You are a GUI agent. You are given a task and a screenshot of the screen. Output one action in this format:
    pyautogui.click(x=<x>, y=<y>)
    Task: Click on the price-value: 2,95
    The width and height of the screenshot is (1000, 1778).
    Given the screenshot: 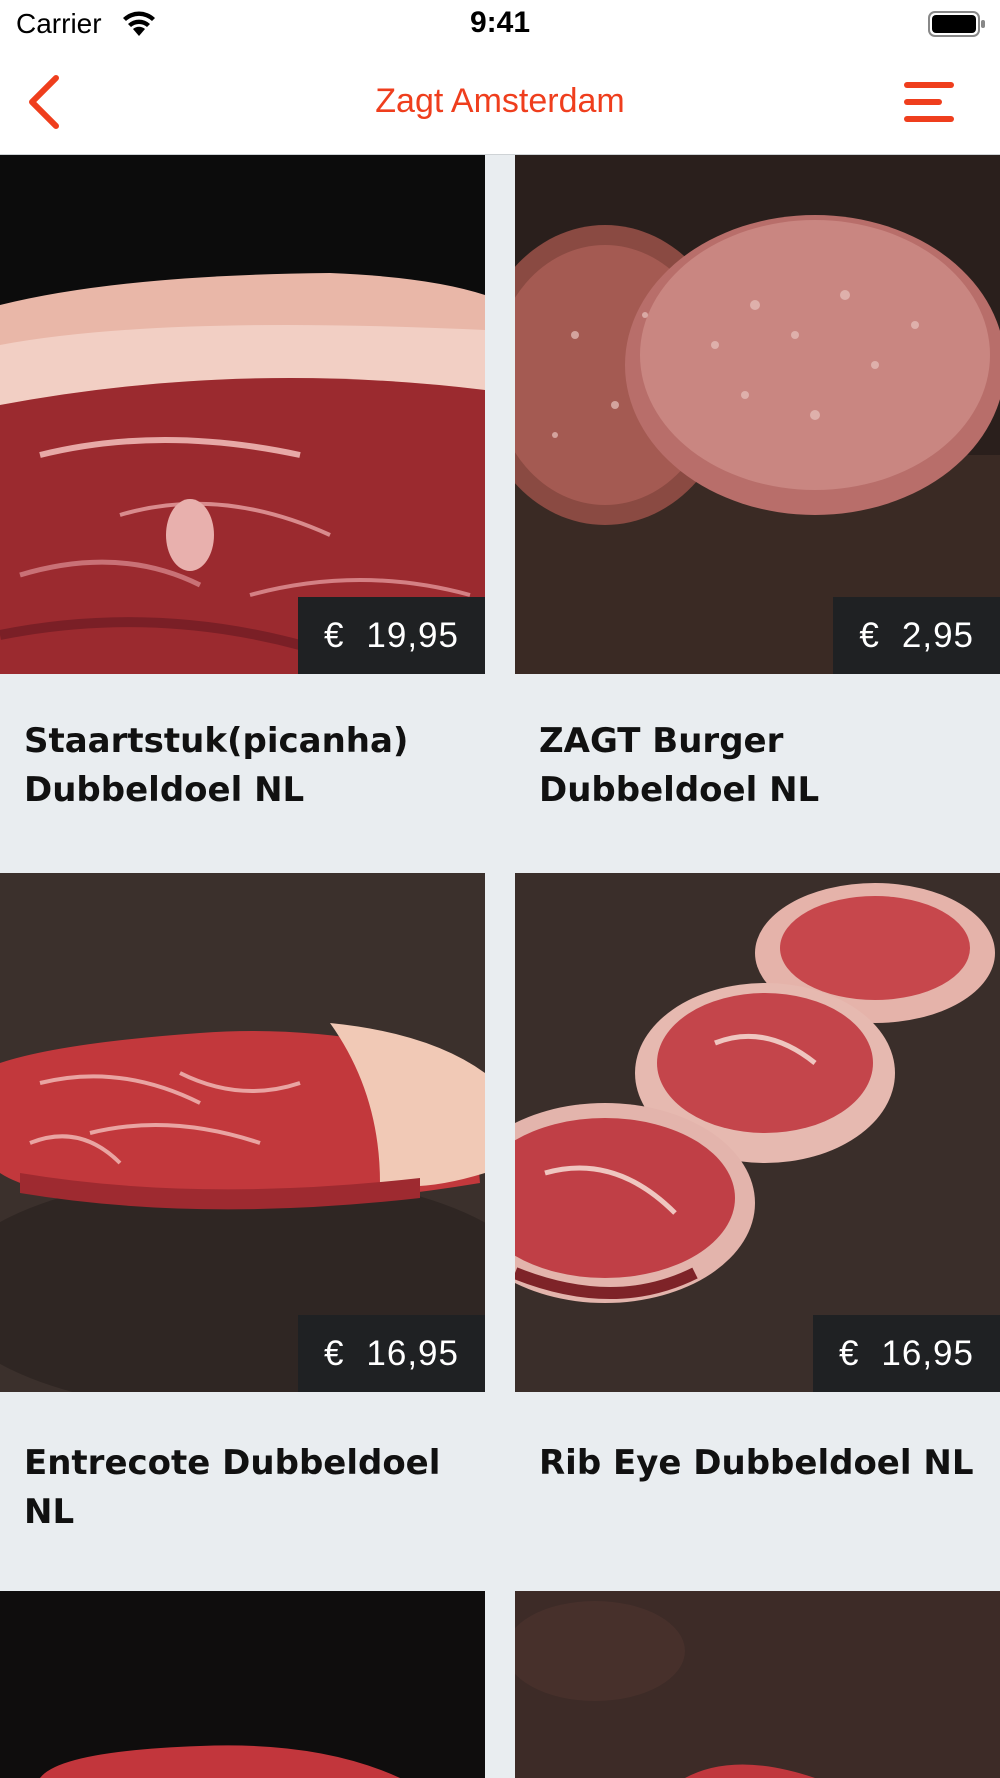 What is the action you would take?
    pyautogui.click(x=937, y=635)
    